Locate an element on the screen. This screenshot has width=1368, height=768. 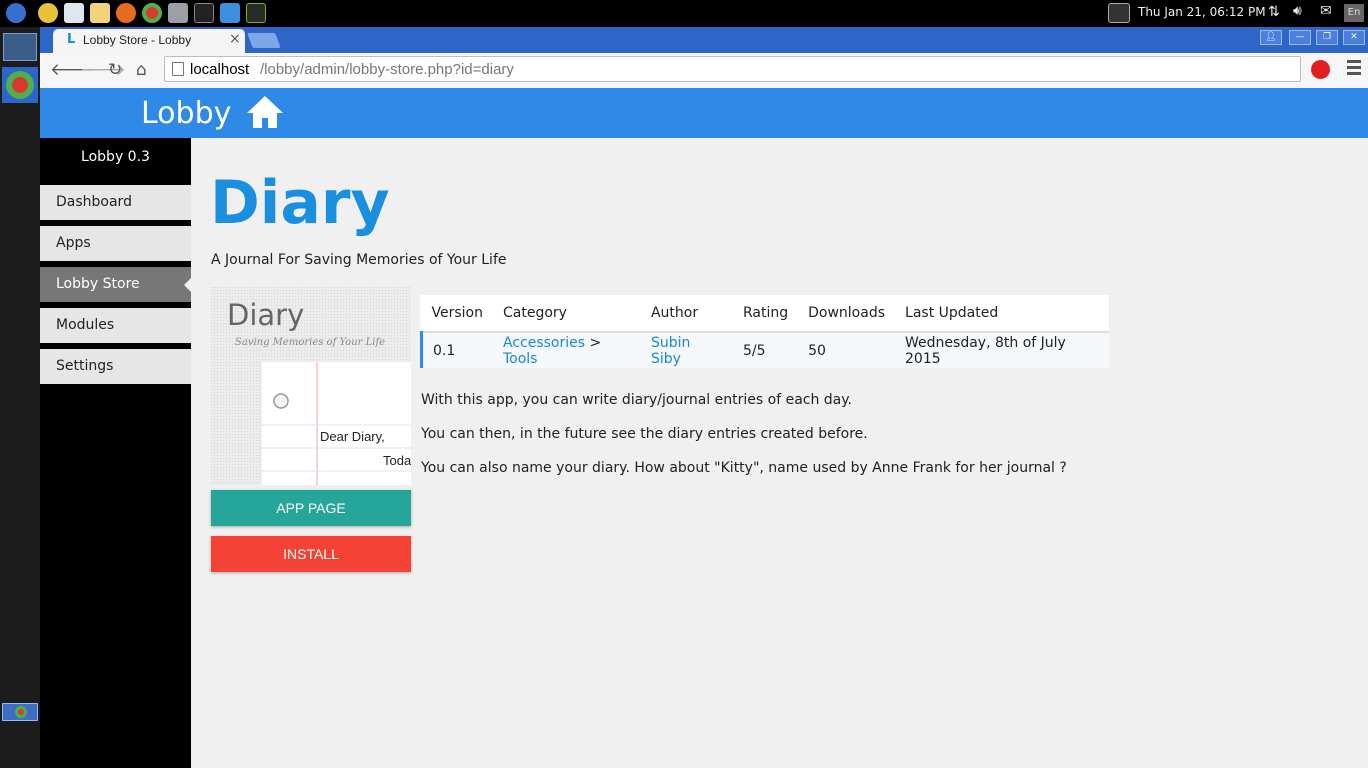
terminal-icon is located at coordinates (204, 13).